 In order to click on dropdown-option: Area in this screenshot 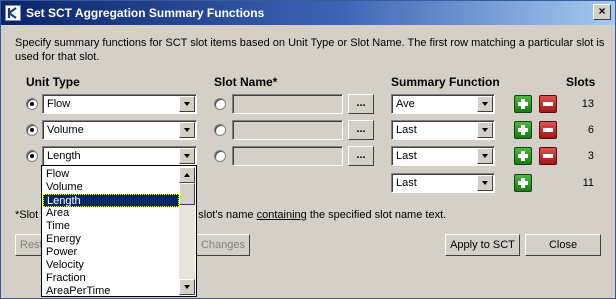, I will do `click(111, 213)`.